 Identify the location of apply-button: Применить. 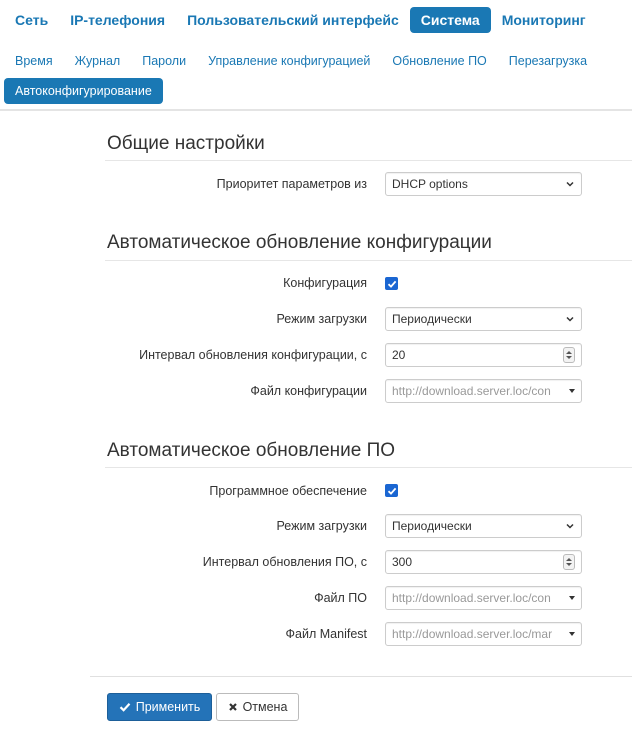
(159, 707).